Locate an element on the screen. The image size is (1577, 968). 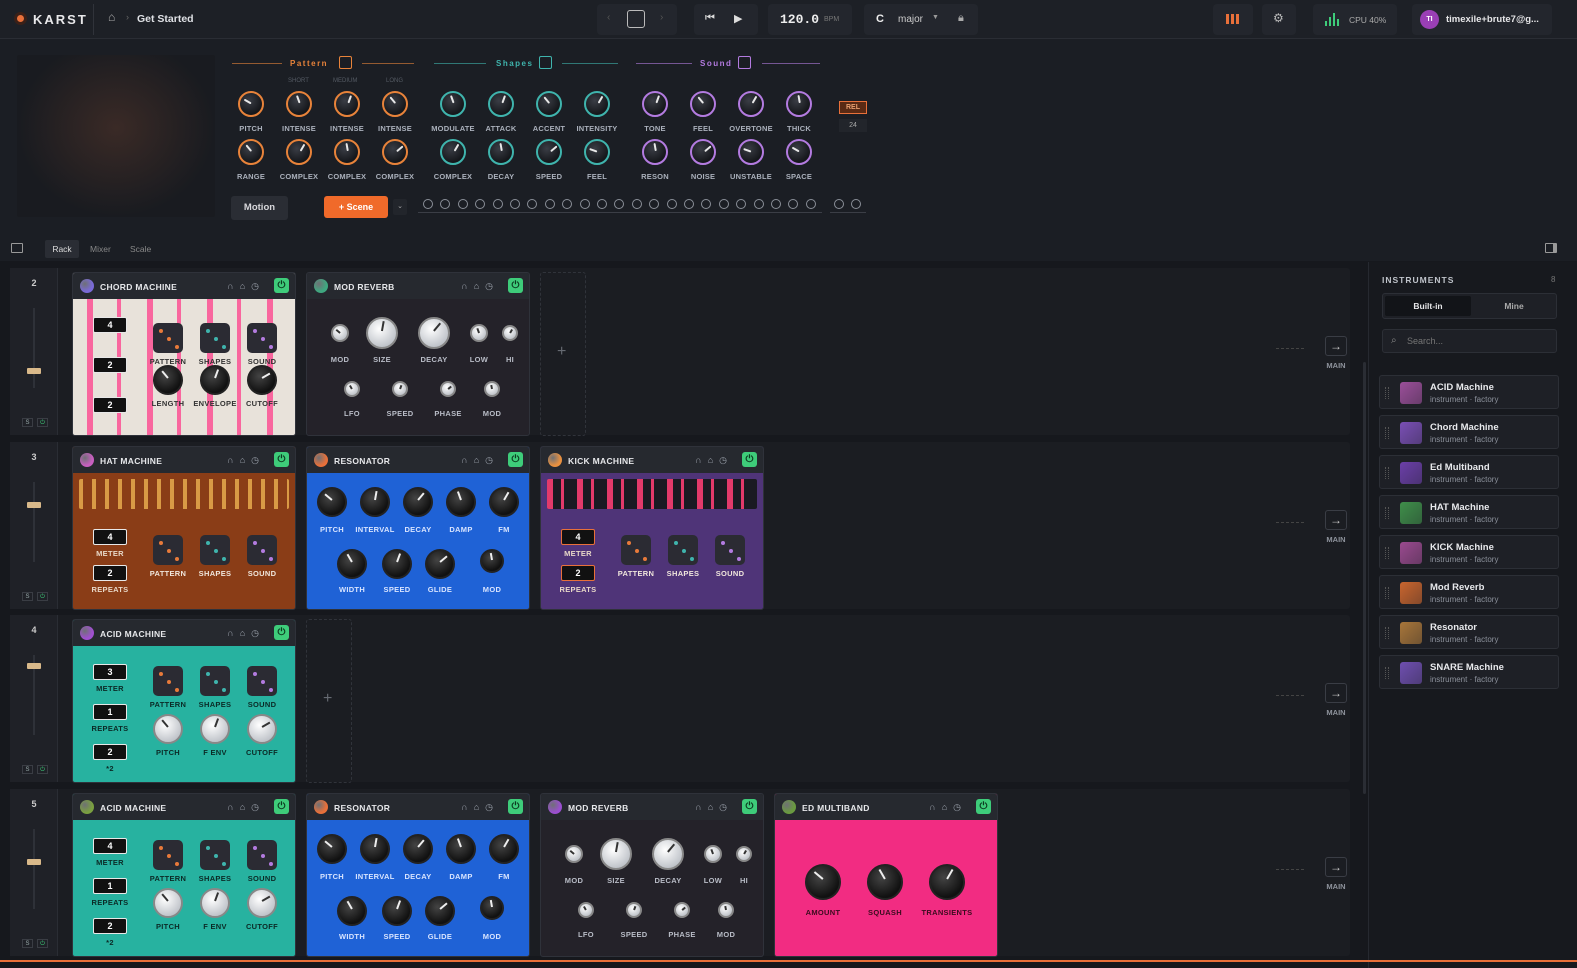
lock-icon: 🔒︎ is located at coordinates (961, 18).